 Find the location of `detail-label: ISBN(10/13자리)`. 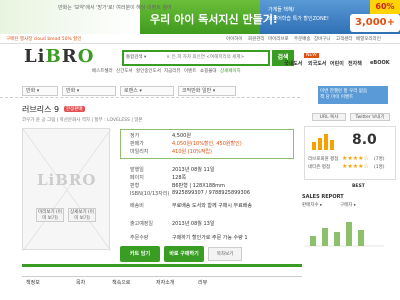

detail-label: ISBN(10/13자리) is located at coordinates (150, 194).